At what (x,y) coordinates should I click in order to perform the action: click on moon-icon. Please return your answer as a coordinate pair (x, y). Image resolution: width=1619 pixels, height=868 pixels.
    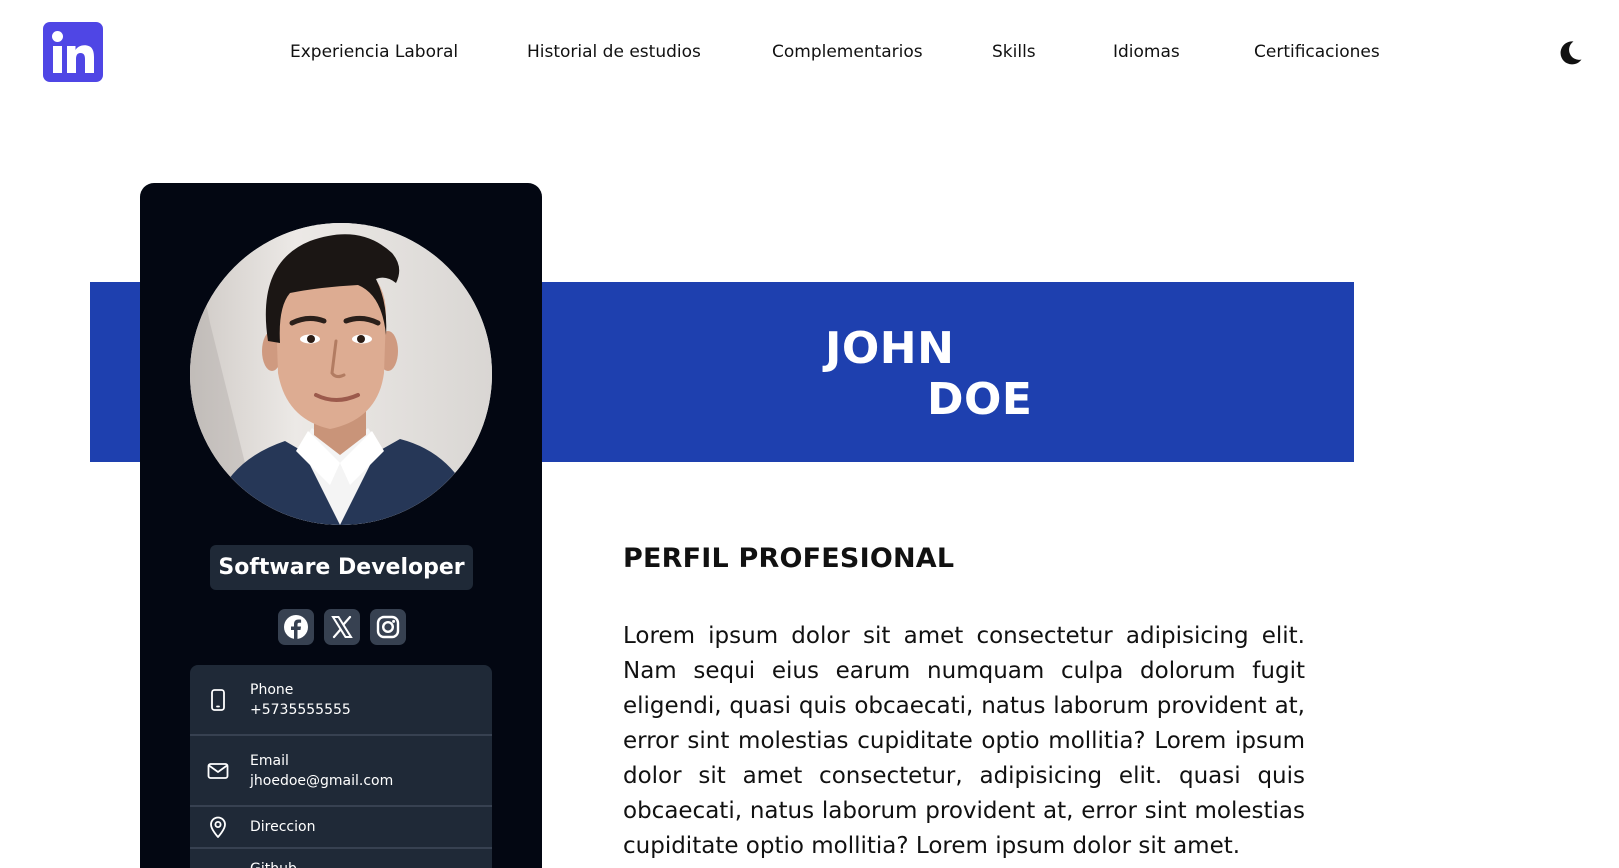
    Looking at the image, I should click on (1570, 53).